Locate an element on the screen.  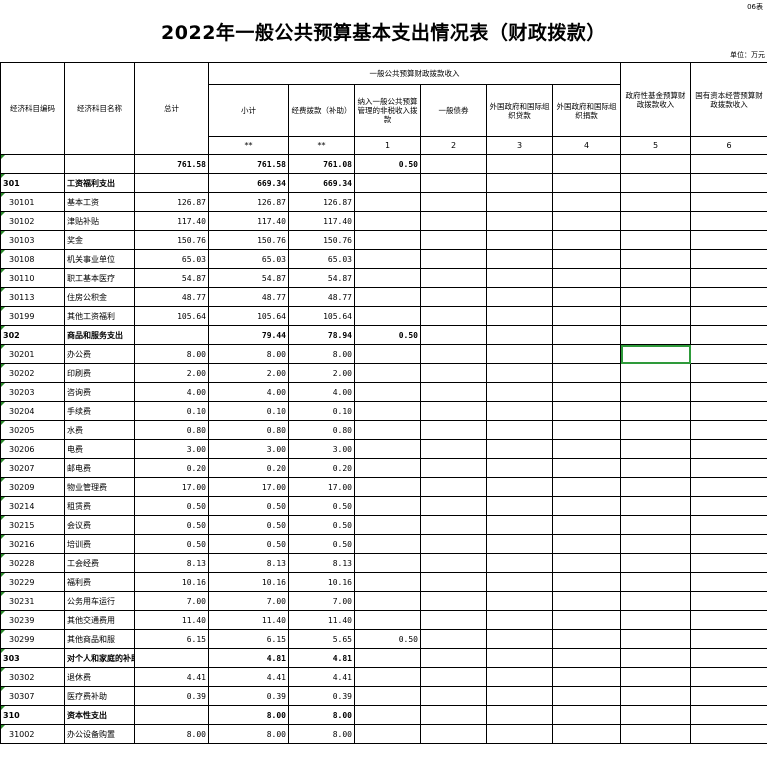
cell-code: 30101 is located at coordinates (32, 202).